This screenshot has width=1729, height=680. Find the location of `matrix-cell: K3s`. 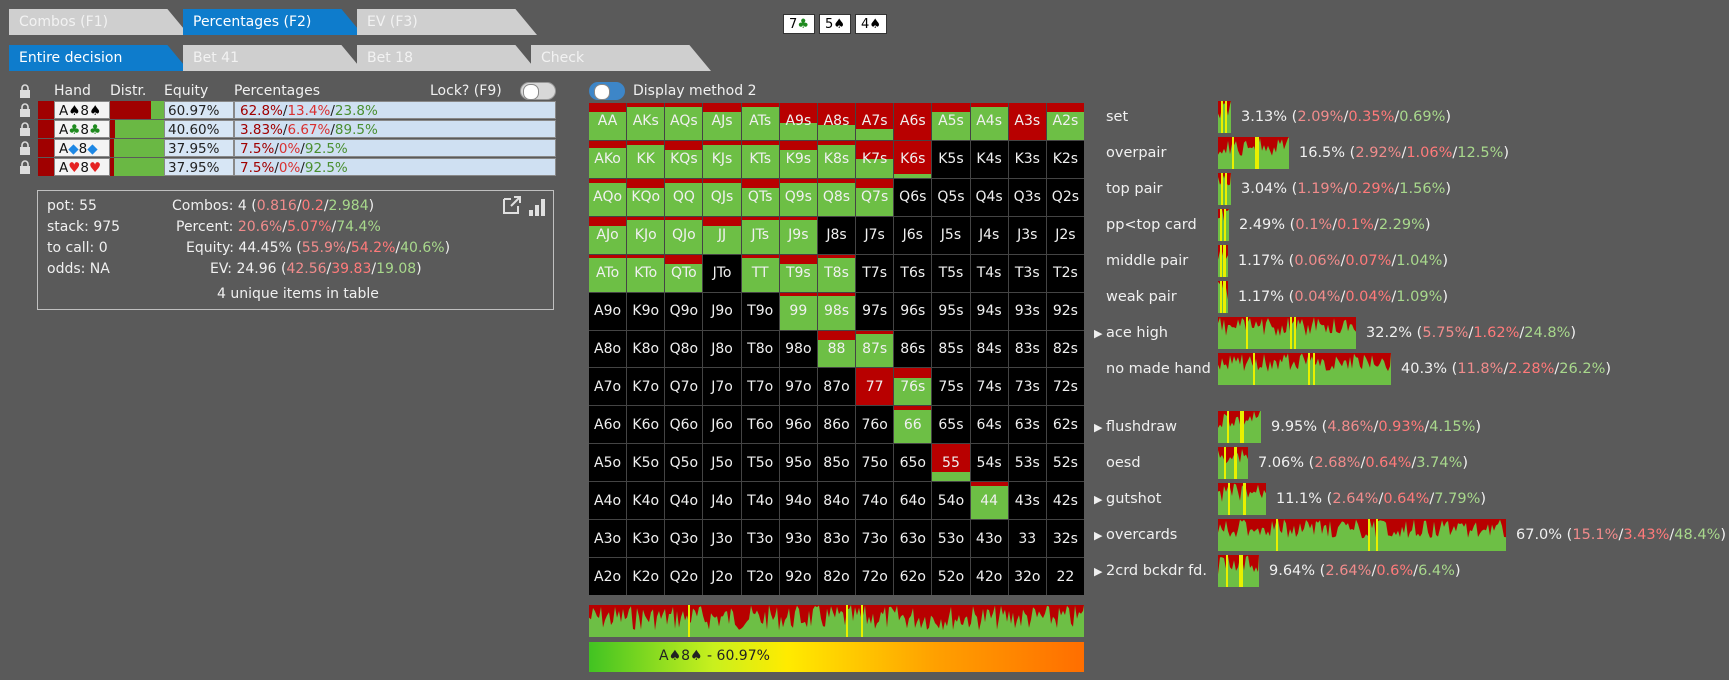

matrix-cell: K3s is located at coordinates (1027, 159).